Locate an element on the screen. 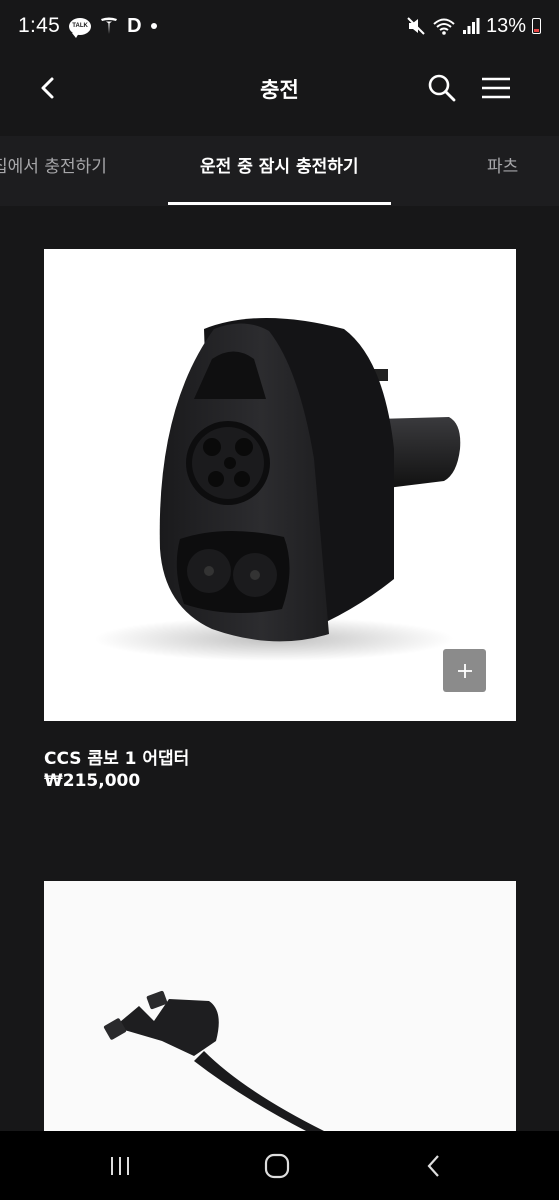 Image resolution: width=559 pixels, height=1200 pixels. search-icon is located at coordinates (442, 88).